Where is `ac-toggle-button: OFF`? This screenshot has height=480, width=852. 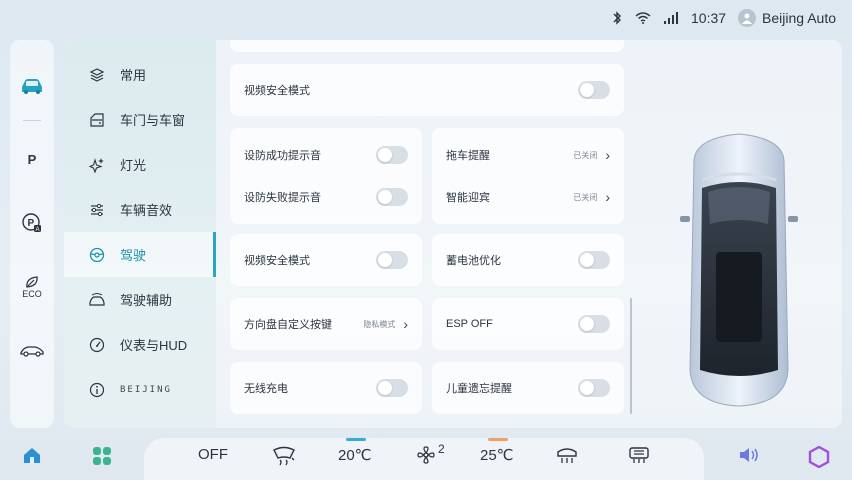
ac-toggle-button: OFF is located at coordinates (213, 454).